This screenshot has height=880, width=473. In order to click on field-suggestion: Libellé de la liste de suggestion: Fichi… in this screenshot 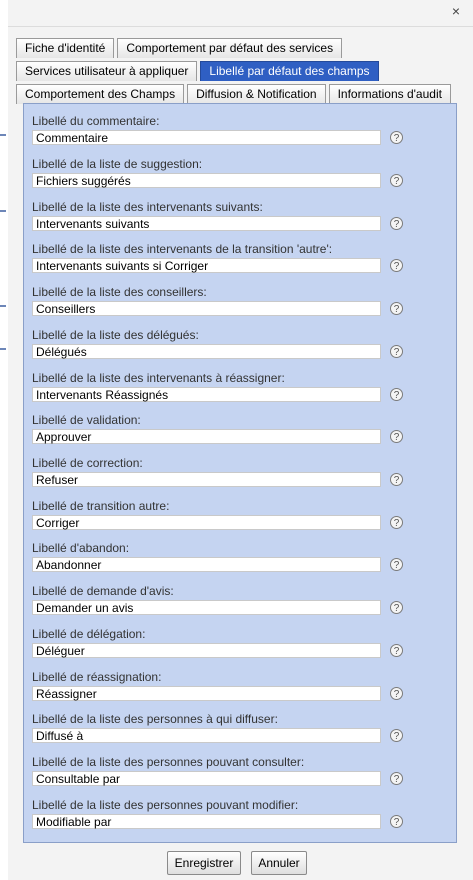, I will do `click(242, 172)`.